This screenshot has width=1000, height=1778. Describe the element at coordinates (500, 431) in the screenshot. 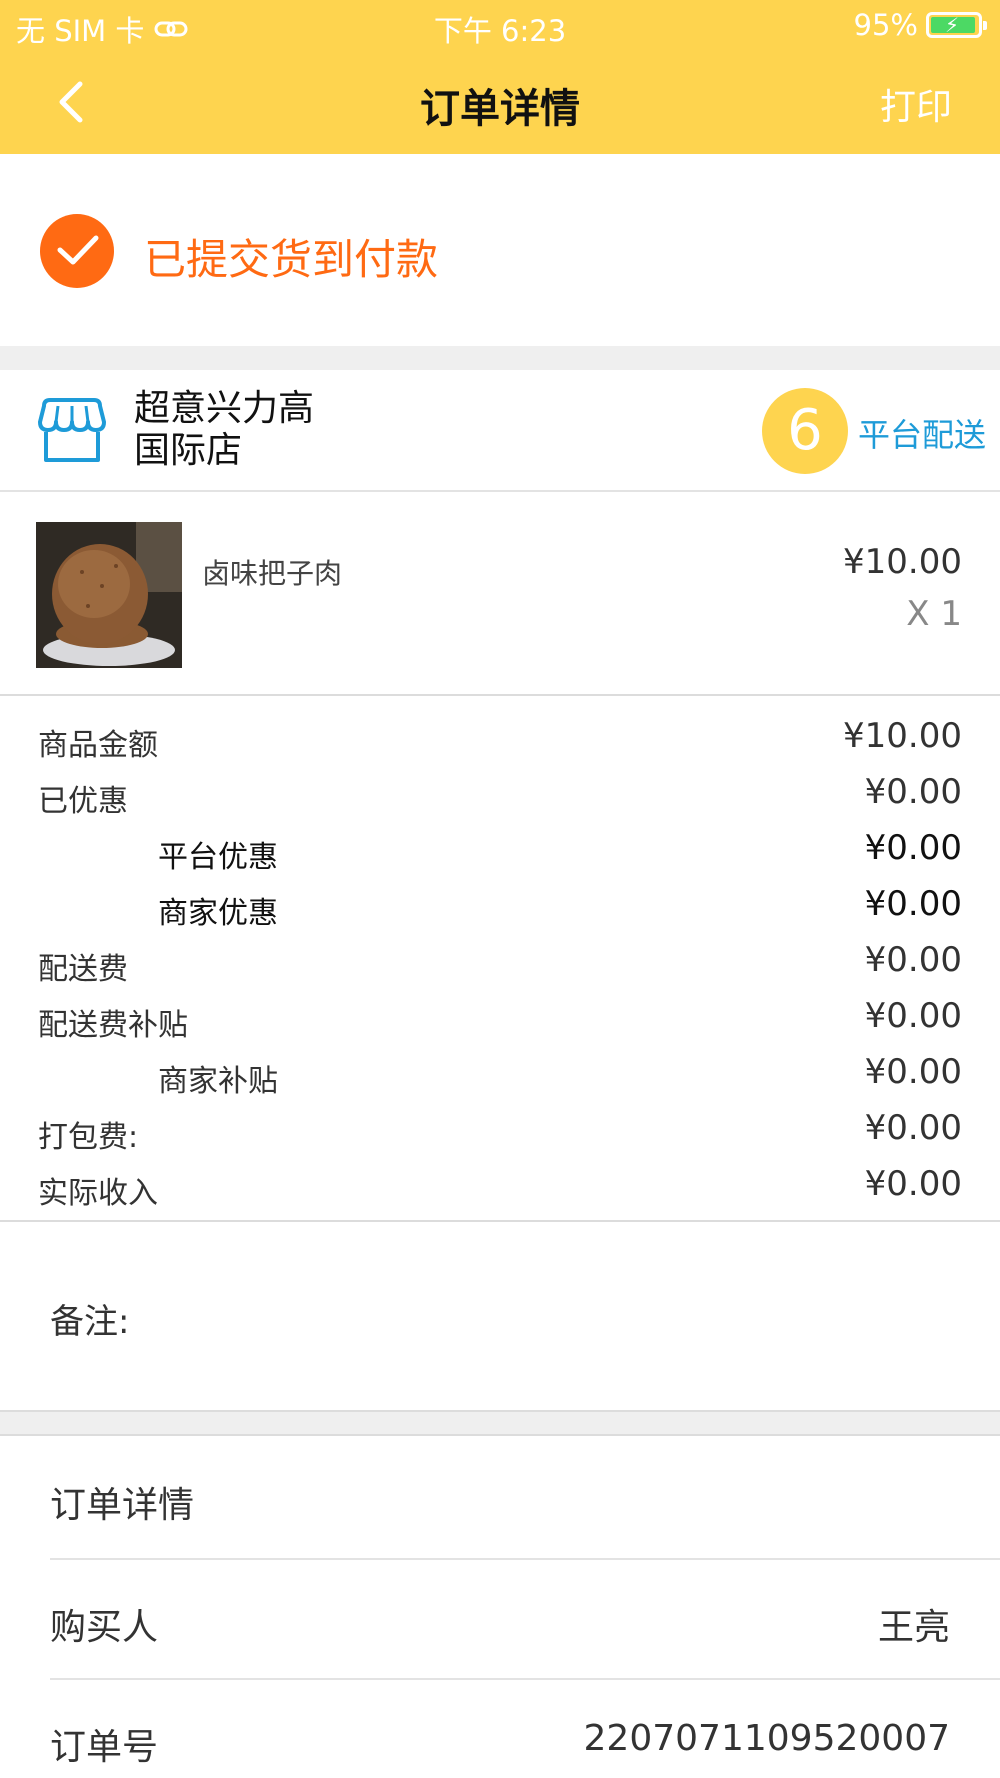

I see `store-row: 超意兴力高 国际店 6 平台配送` at that location.